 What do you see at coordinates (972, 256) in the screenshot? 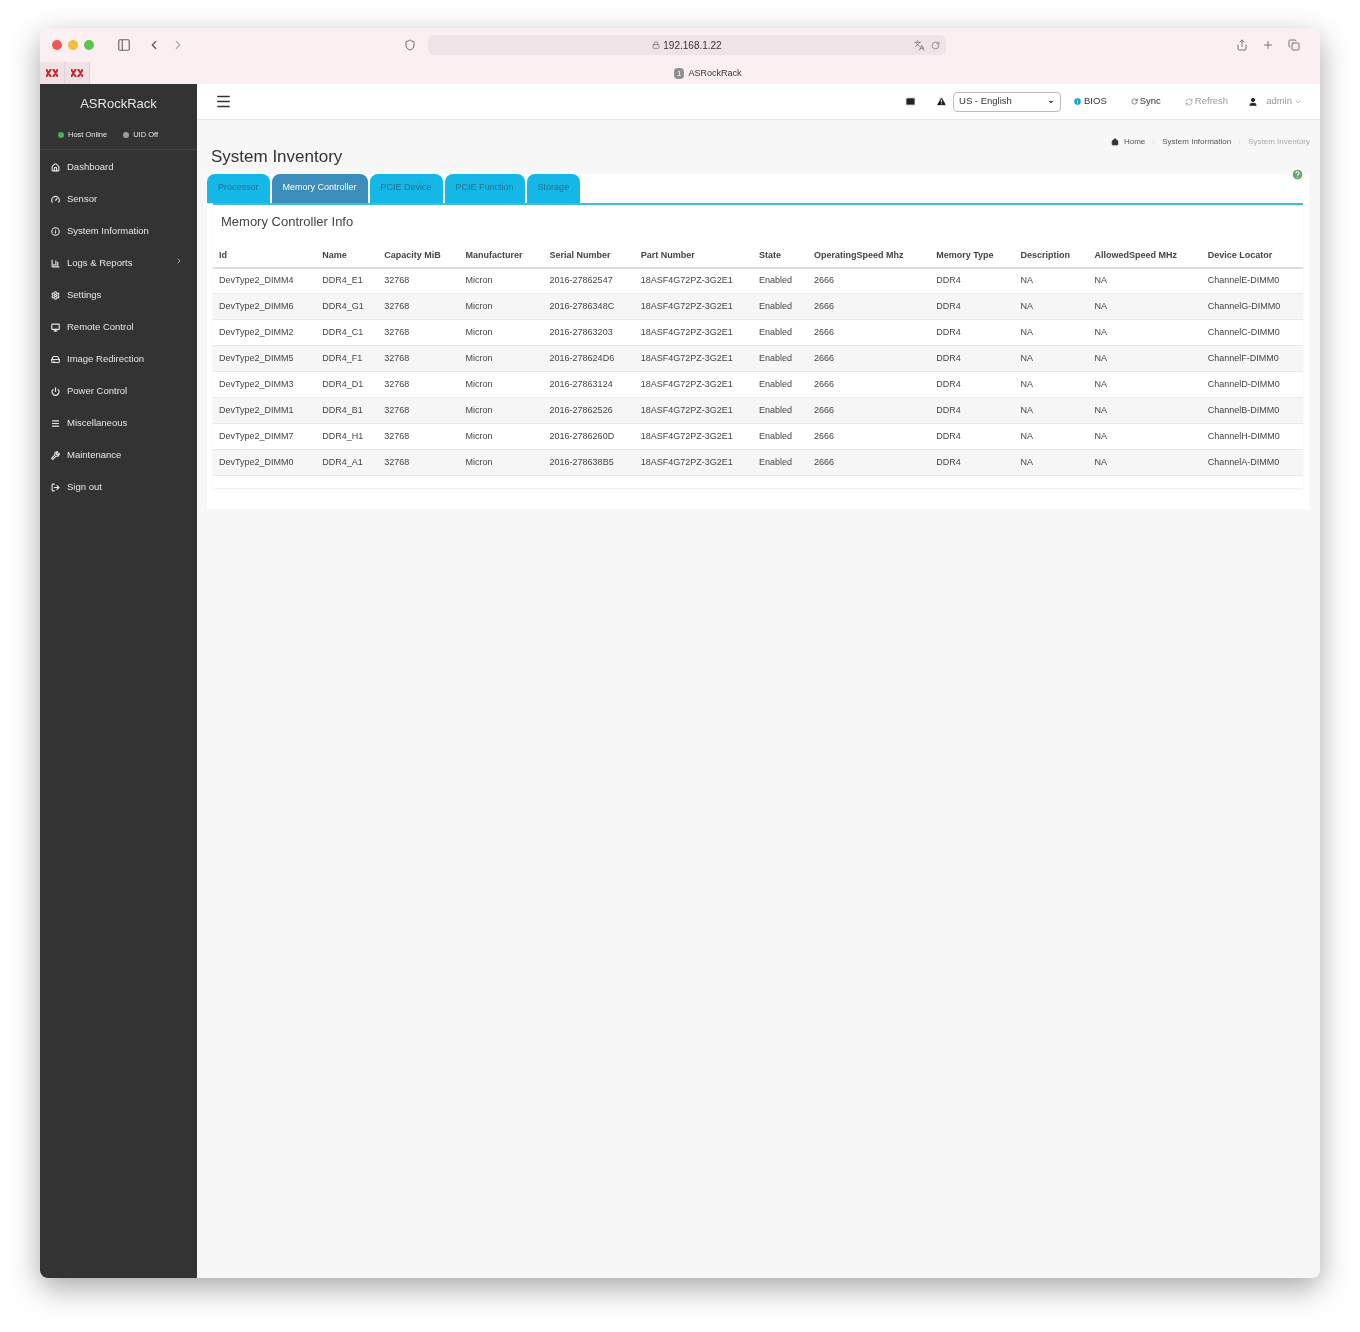
I see `column-header: Memory Type` at bounding box center [972, 256].